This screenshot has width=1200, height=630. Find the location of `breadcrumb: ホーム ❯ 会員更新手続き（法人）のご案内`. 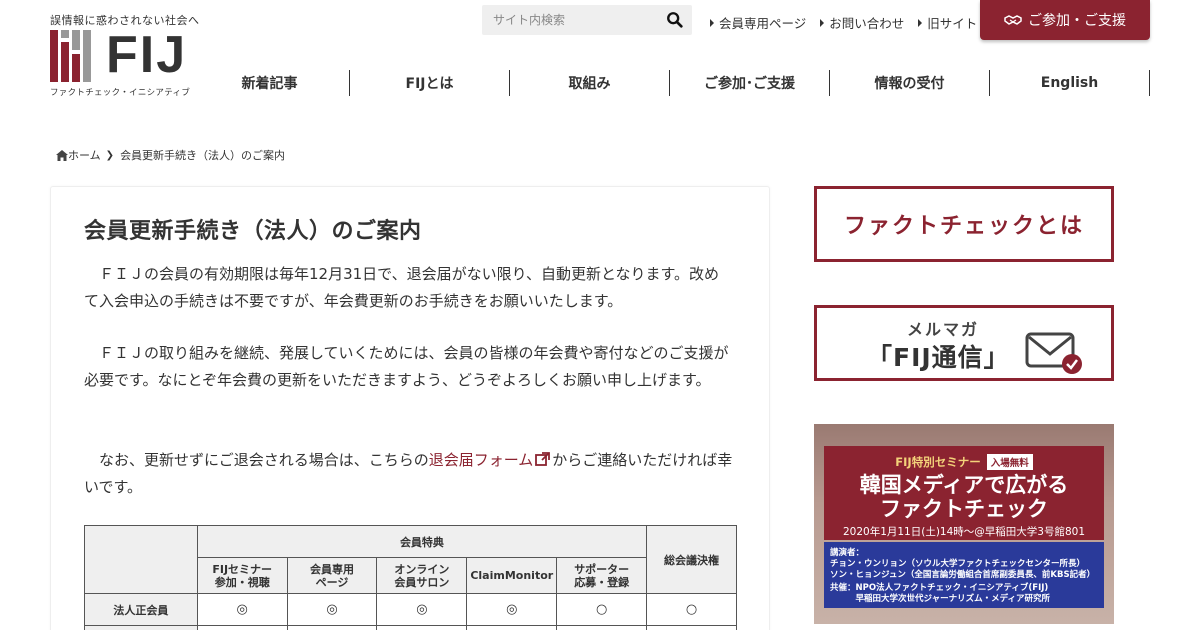

breadcrumb: ホーム ❯ 会員更新手続き（法人）のご案内 is located at coordinates (170, 155).